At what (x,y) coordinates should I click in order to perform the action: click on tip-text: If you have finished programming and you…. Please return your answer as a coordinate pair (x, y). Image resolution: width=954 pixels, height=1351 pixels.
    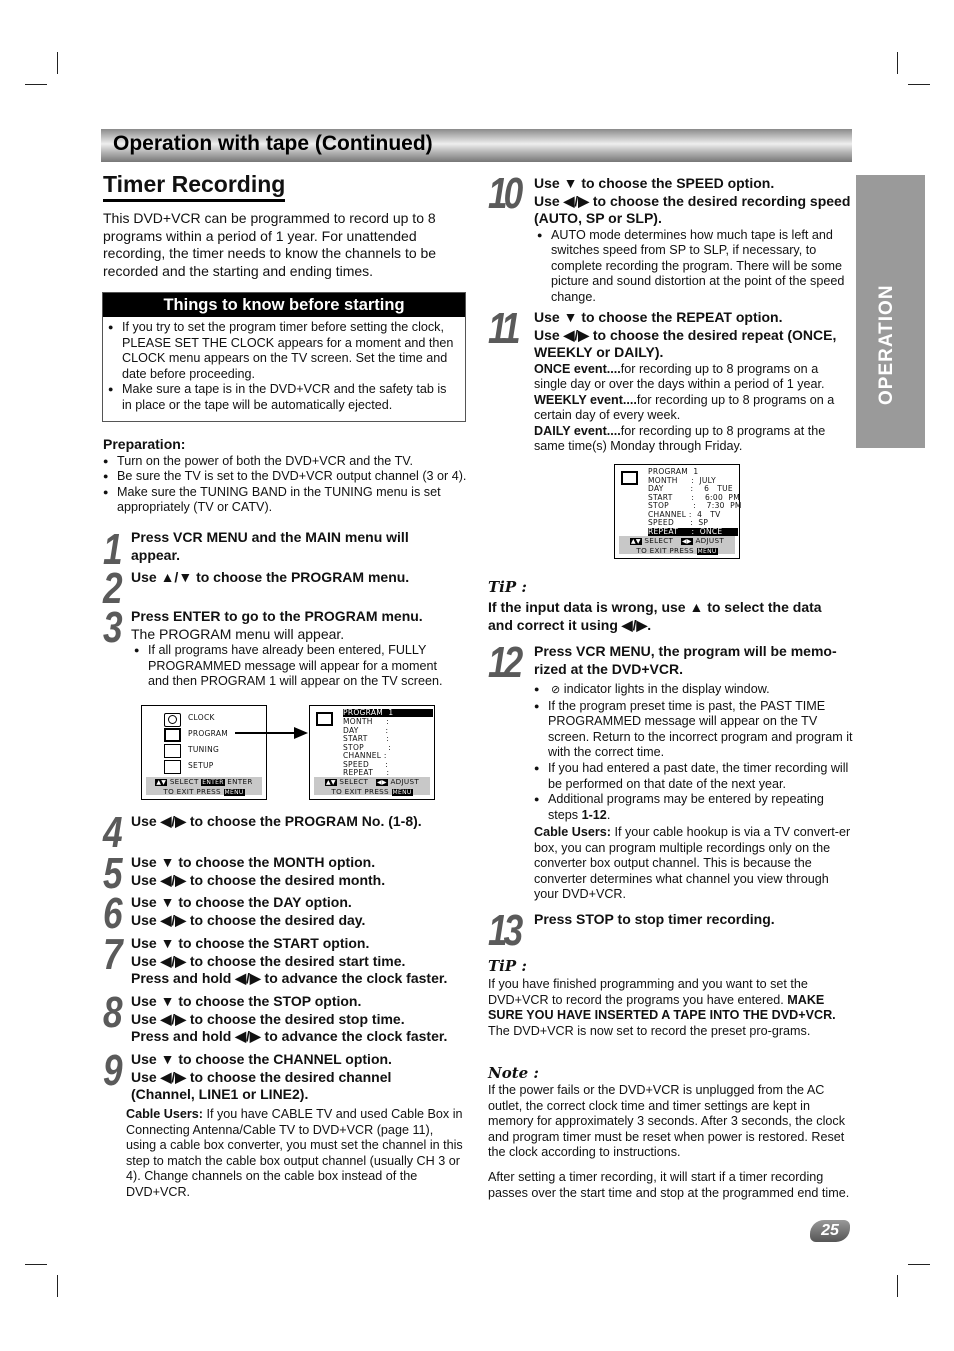
    Looking at the image, I should click on (648, 992).